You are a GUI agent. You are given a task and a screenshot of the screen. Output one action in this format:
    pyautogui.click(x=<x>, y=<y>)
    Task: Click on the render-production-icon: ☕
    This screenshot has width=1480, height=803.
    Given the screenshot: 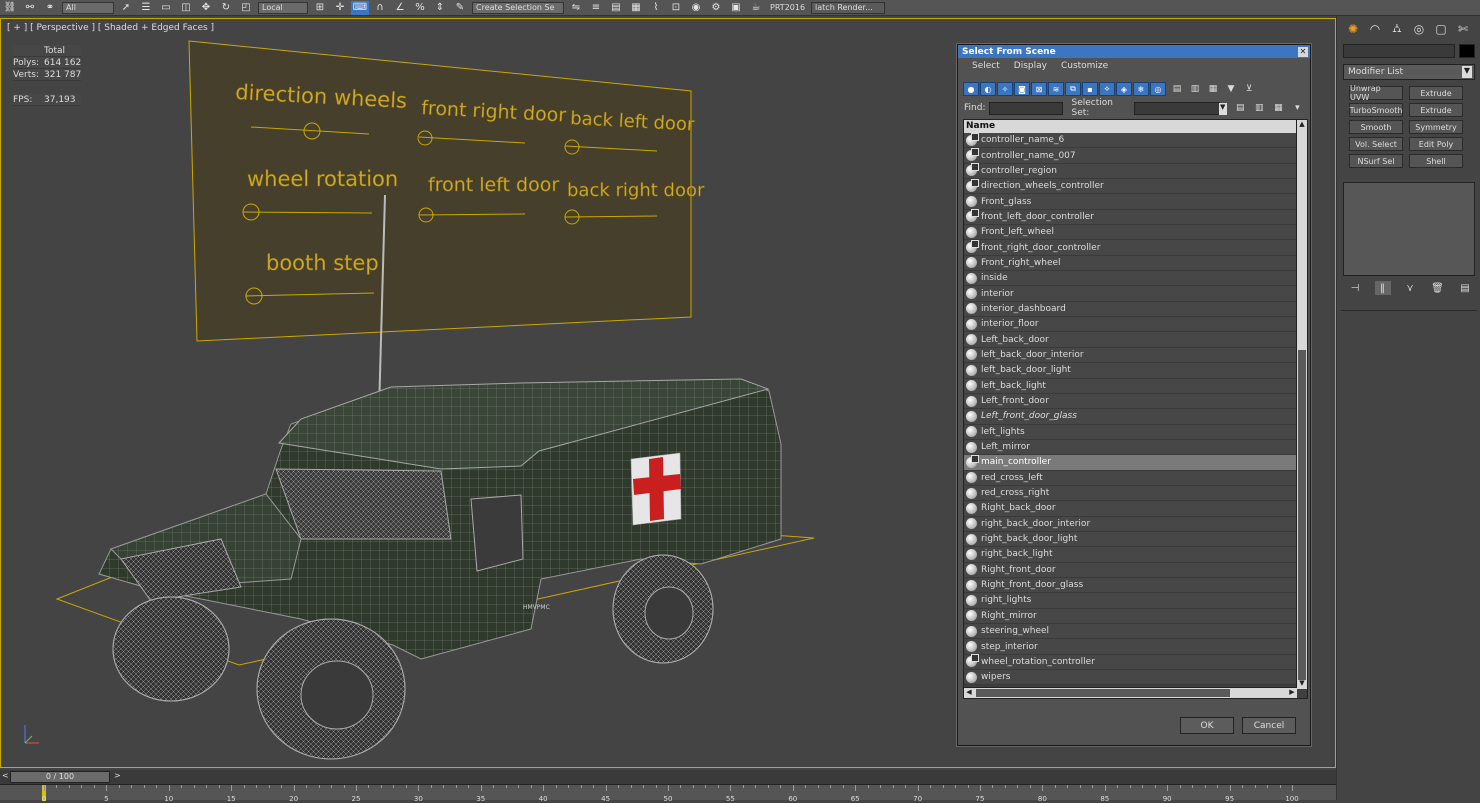 What is the action you would take?
    pyautogui.click(x=756, y=8)
    